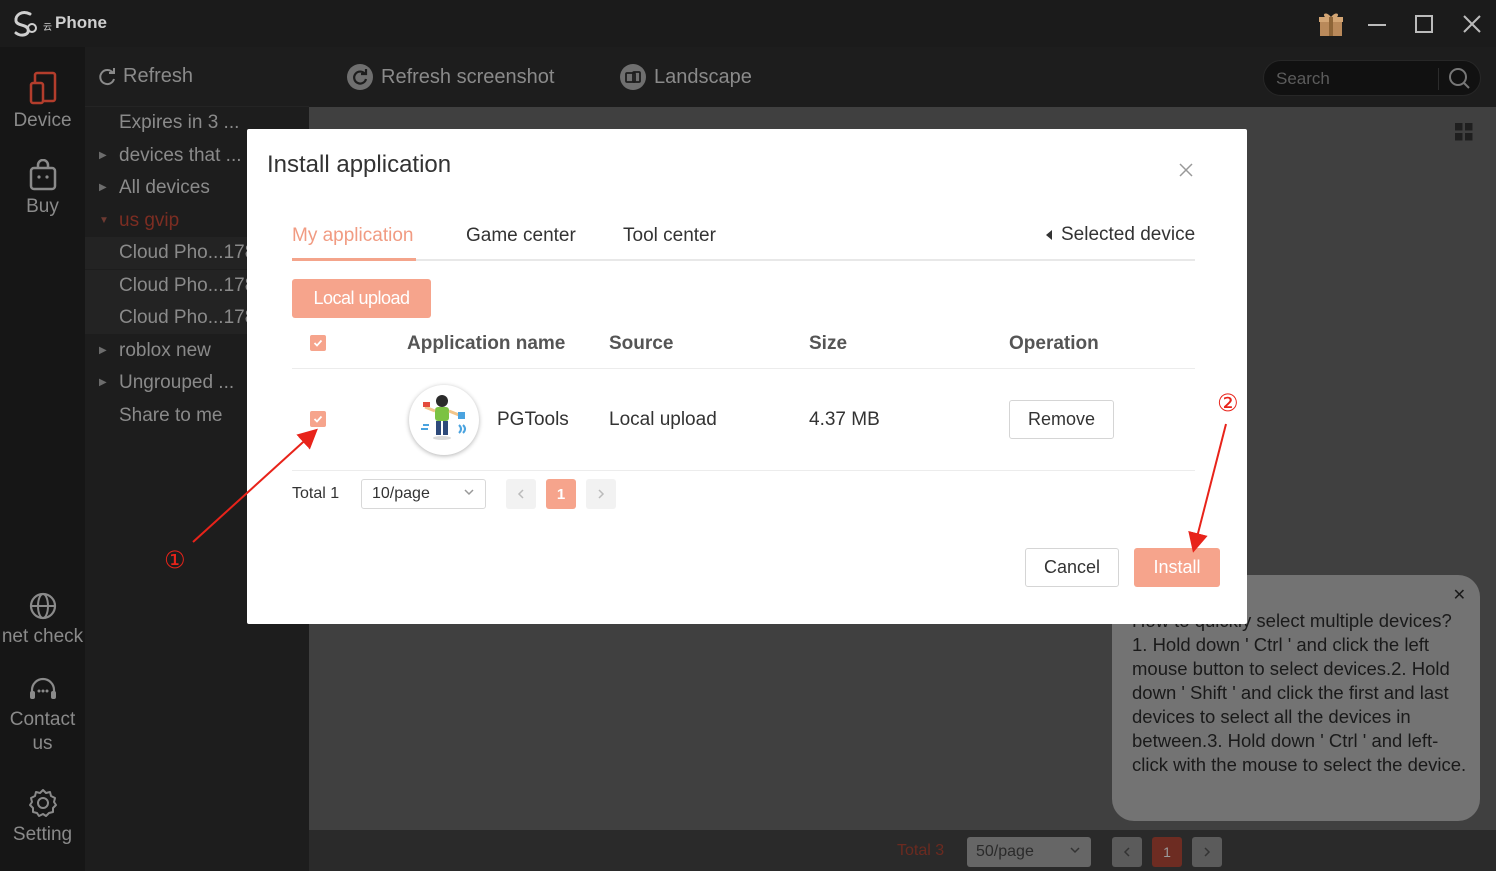  Describe the element at coordinates (1207, 488) in the screenshot. I see `arrow-to-install` at that location.